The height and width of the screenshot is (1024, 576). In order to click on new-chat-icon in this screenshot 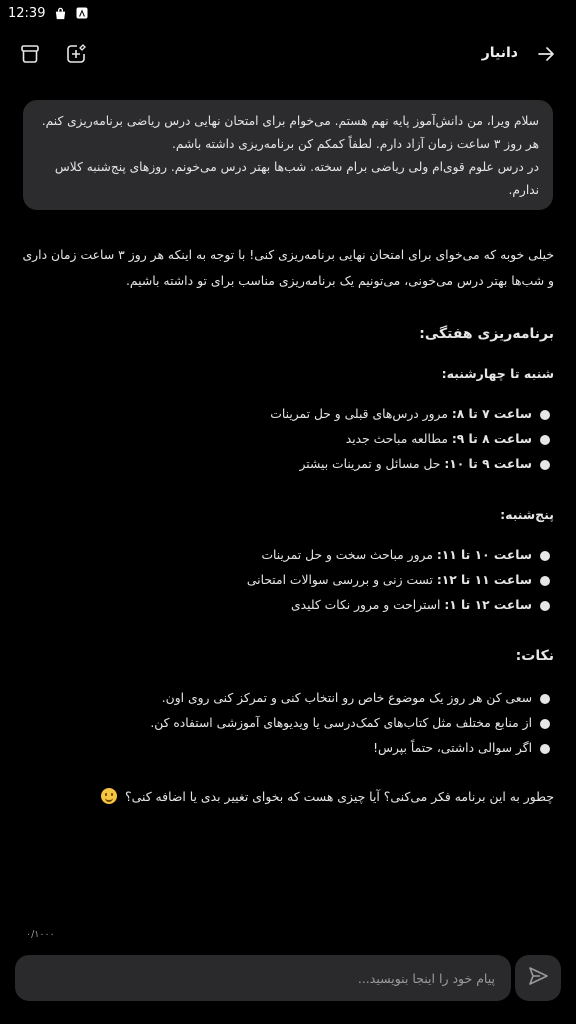, I will do `click(76, 56)`.